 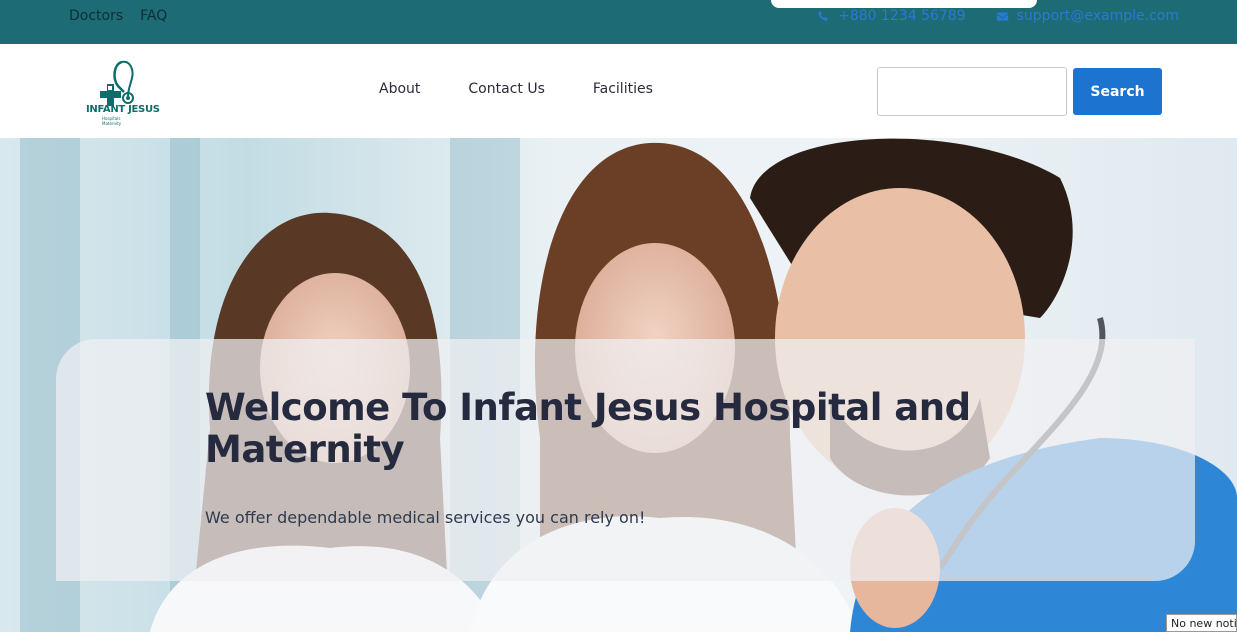 I want to click on email-contact: support@example.com, so click(x=1087, y=16).